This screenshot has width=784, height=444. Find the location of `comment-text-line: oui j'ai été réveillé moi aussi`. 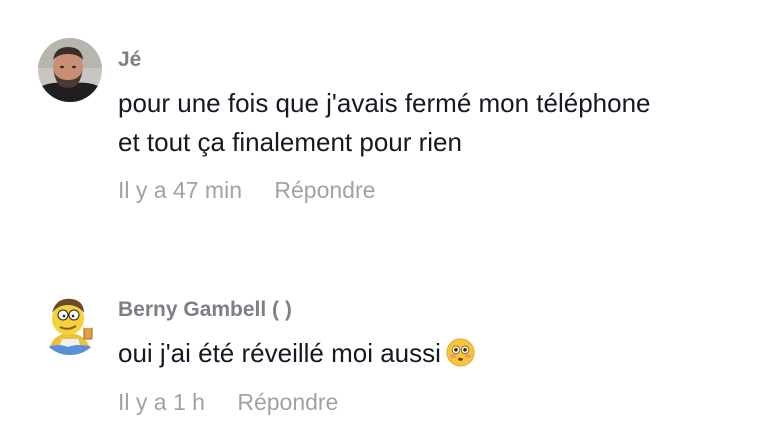

comment-text-line: oui j'ai été réveillé moi aussi is located at coordinates (441, 353).